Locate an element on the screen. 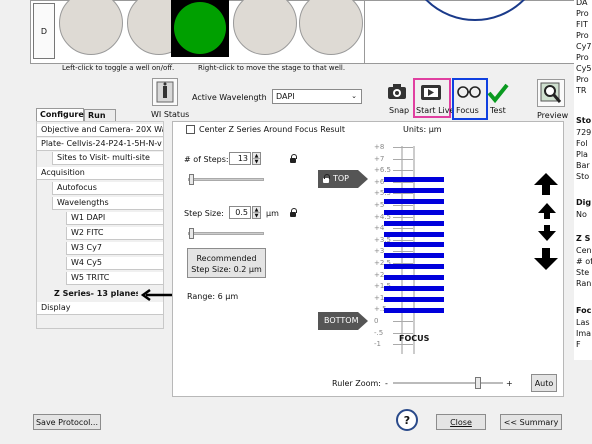  move-up-small-icon is located at coordinates (547, 211).